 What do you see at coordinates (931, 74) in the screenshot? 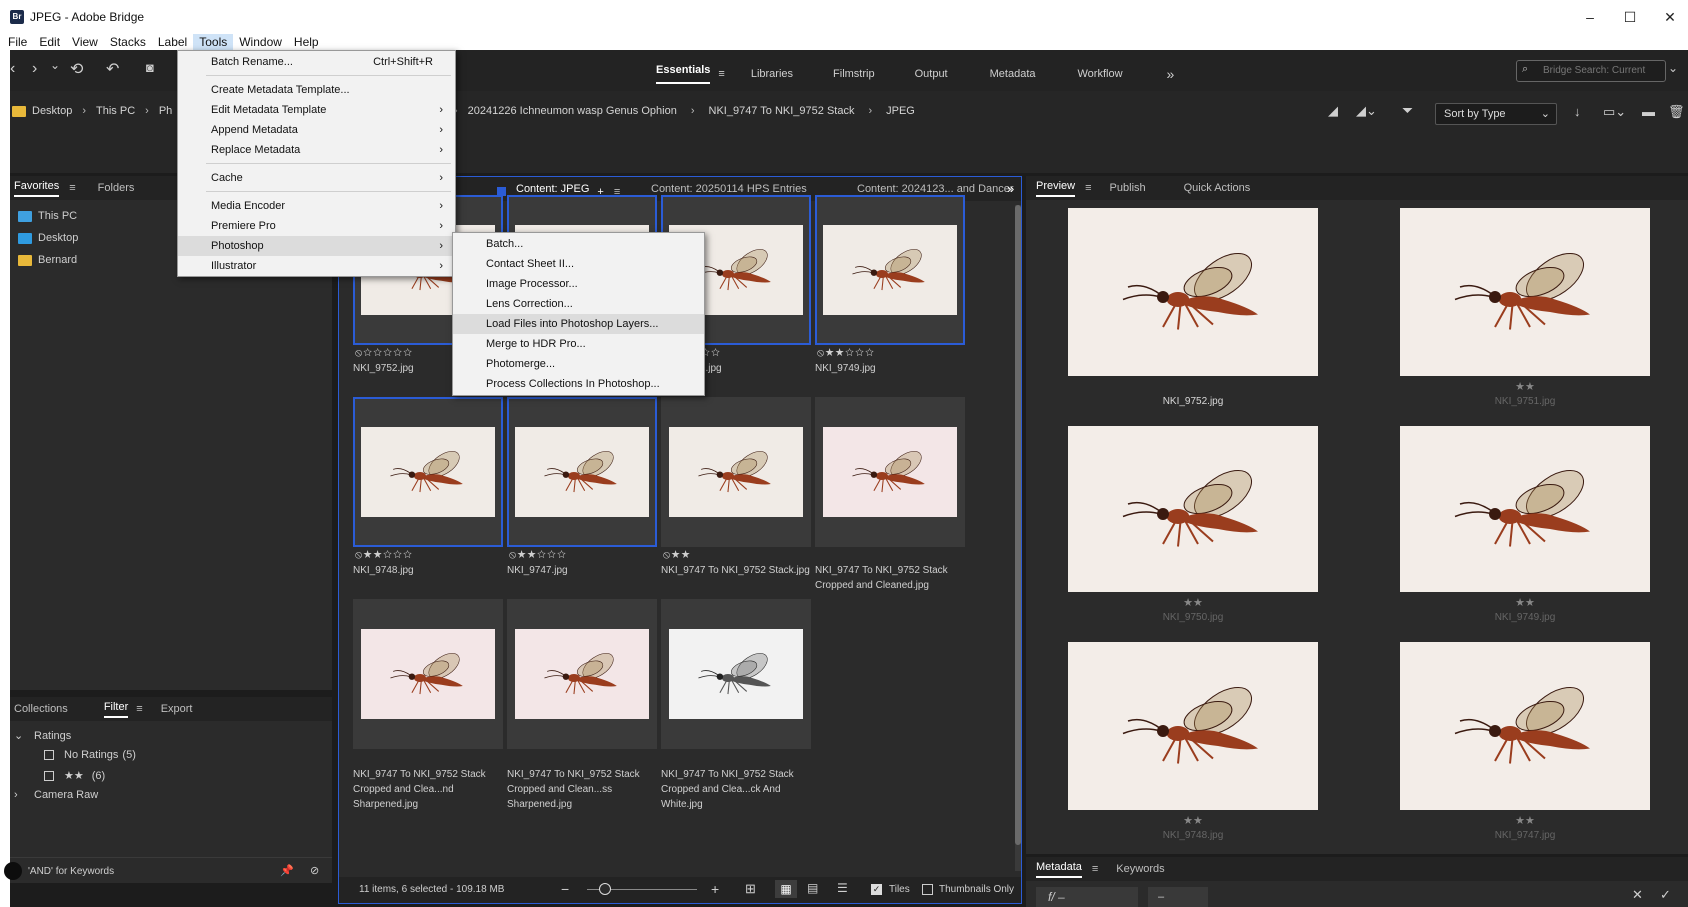
I see `workspace-output: Output` at bounding box center [931, 74].